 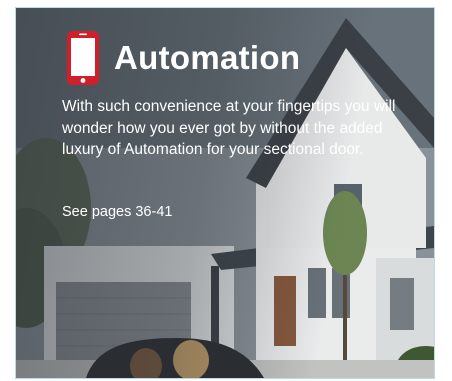 What do you see at coordinates (117, 212) in the screenshot?
I see `see-pages-reference: See pages 36-41` at bounding box center [117, 212].